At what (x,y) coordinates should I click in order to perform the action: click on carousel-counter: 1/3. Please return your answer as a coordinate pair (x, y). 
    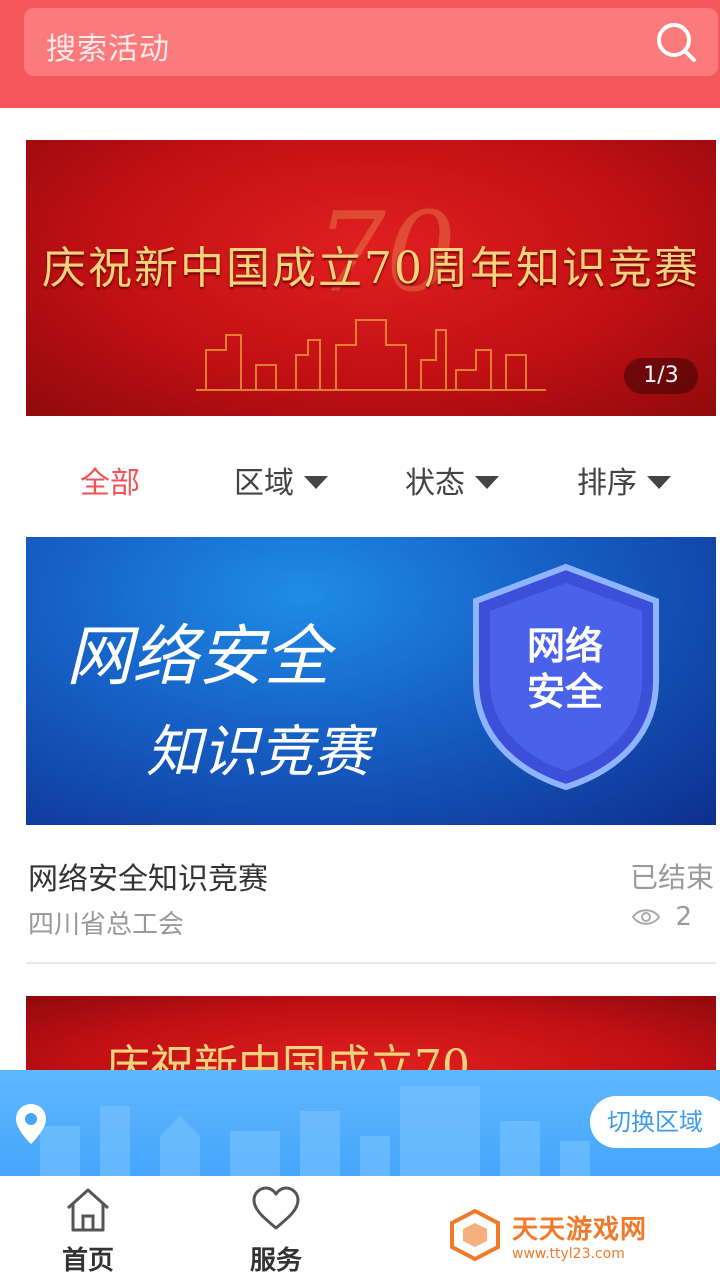
    Looking at the image, I should click on (661, 376).